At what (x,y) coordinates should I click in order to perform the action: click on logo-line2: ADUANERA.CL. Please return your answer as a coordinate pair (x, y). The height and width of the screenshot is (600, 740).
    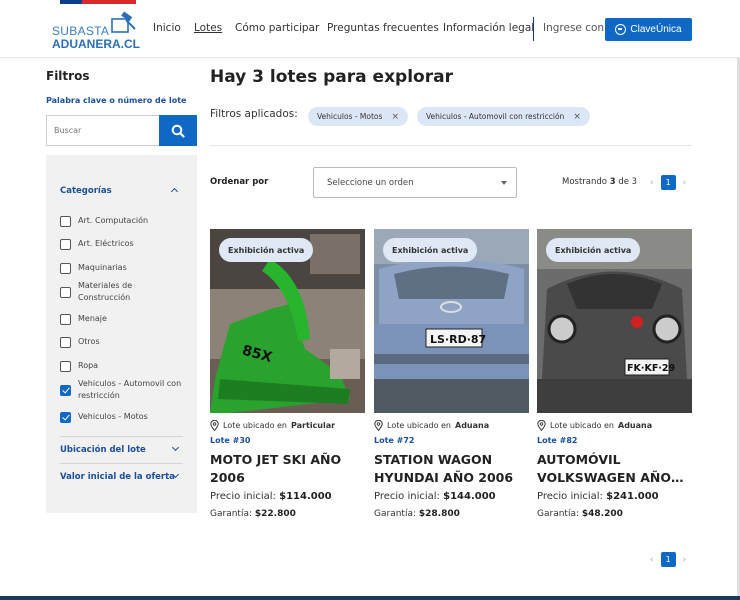
    Looking at the image, I should click on (96, 44).